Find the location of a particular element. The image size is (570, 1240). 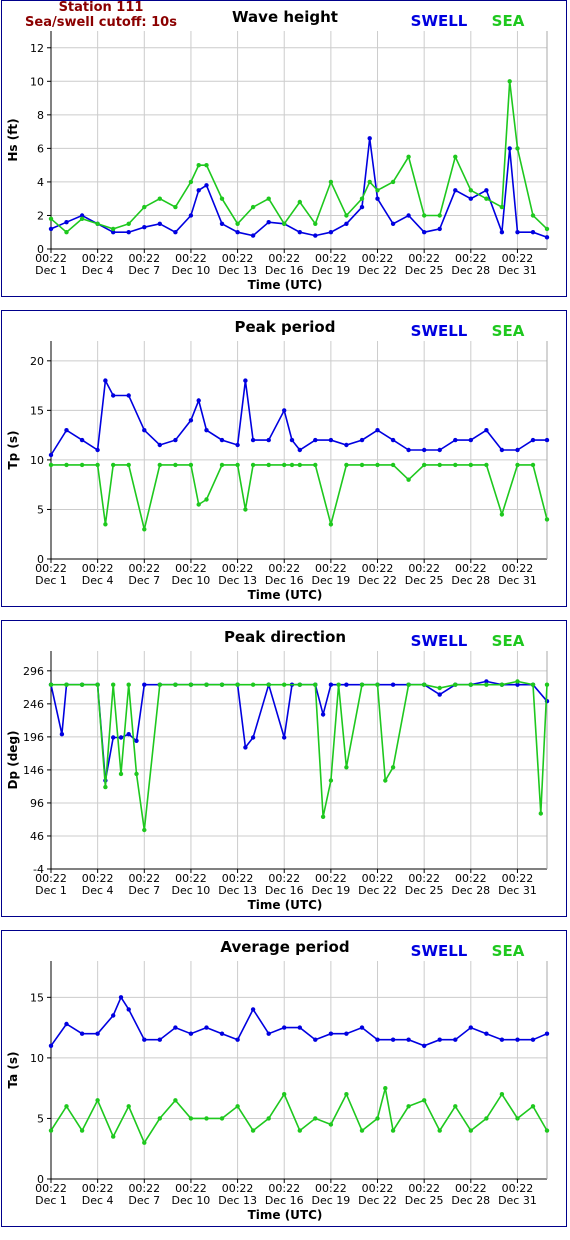

x-tick-label: Dec 10 is located at coordinates (191, 1200).